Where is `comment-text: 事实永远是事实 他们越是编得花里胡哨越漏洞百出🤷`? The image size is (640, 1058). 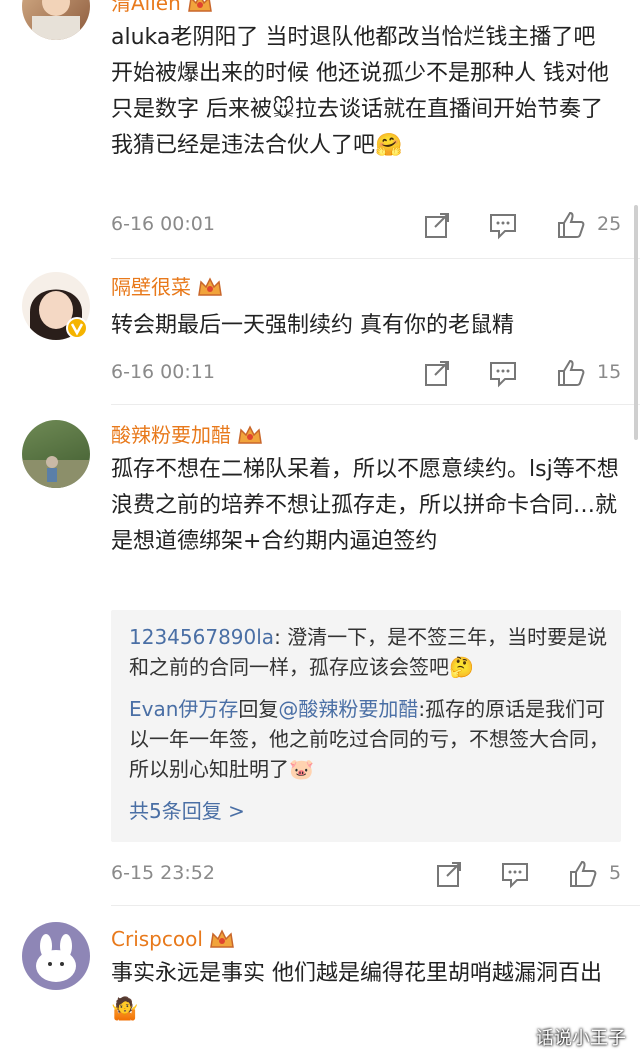
comment-text: 事实永远是事实 他们越是编得花里胡哨越漏洞百出🤷 is located at coordinates (356, 991).